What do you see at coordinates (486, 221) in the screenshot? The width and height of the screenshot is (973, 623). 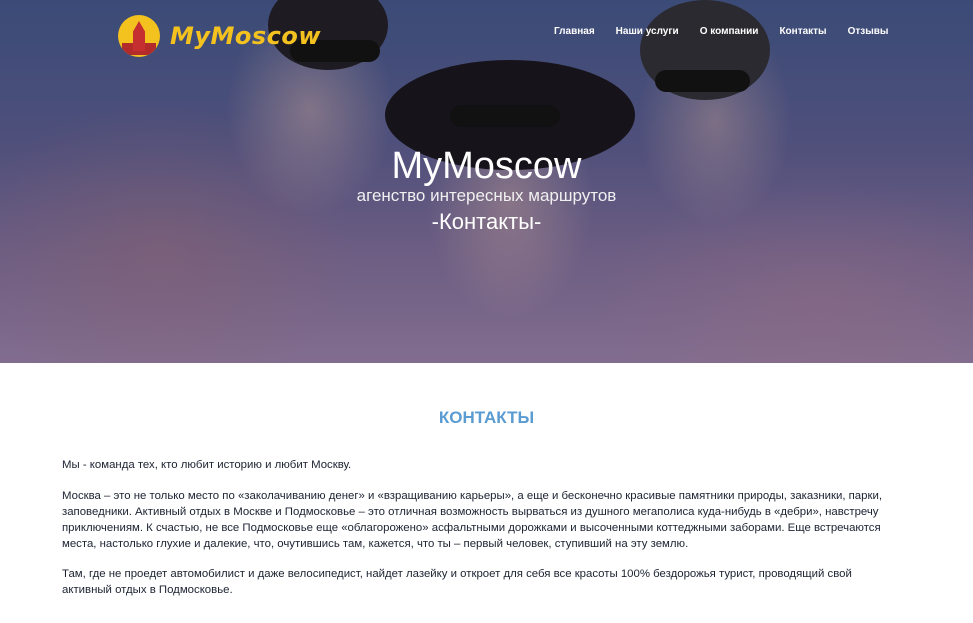 I see `hero-page-name: -Контакты-` at bounding box center [486, 221].